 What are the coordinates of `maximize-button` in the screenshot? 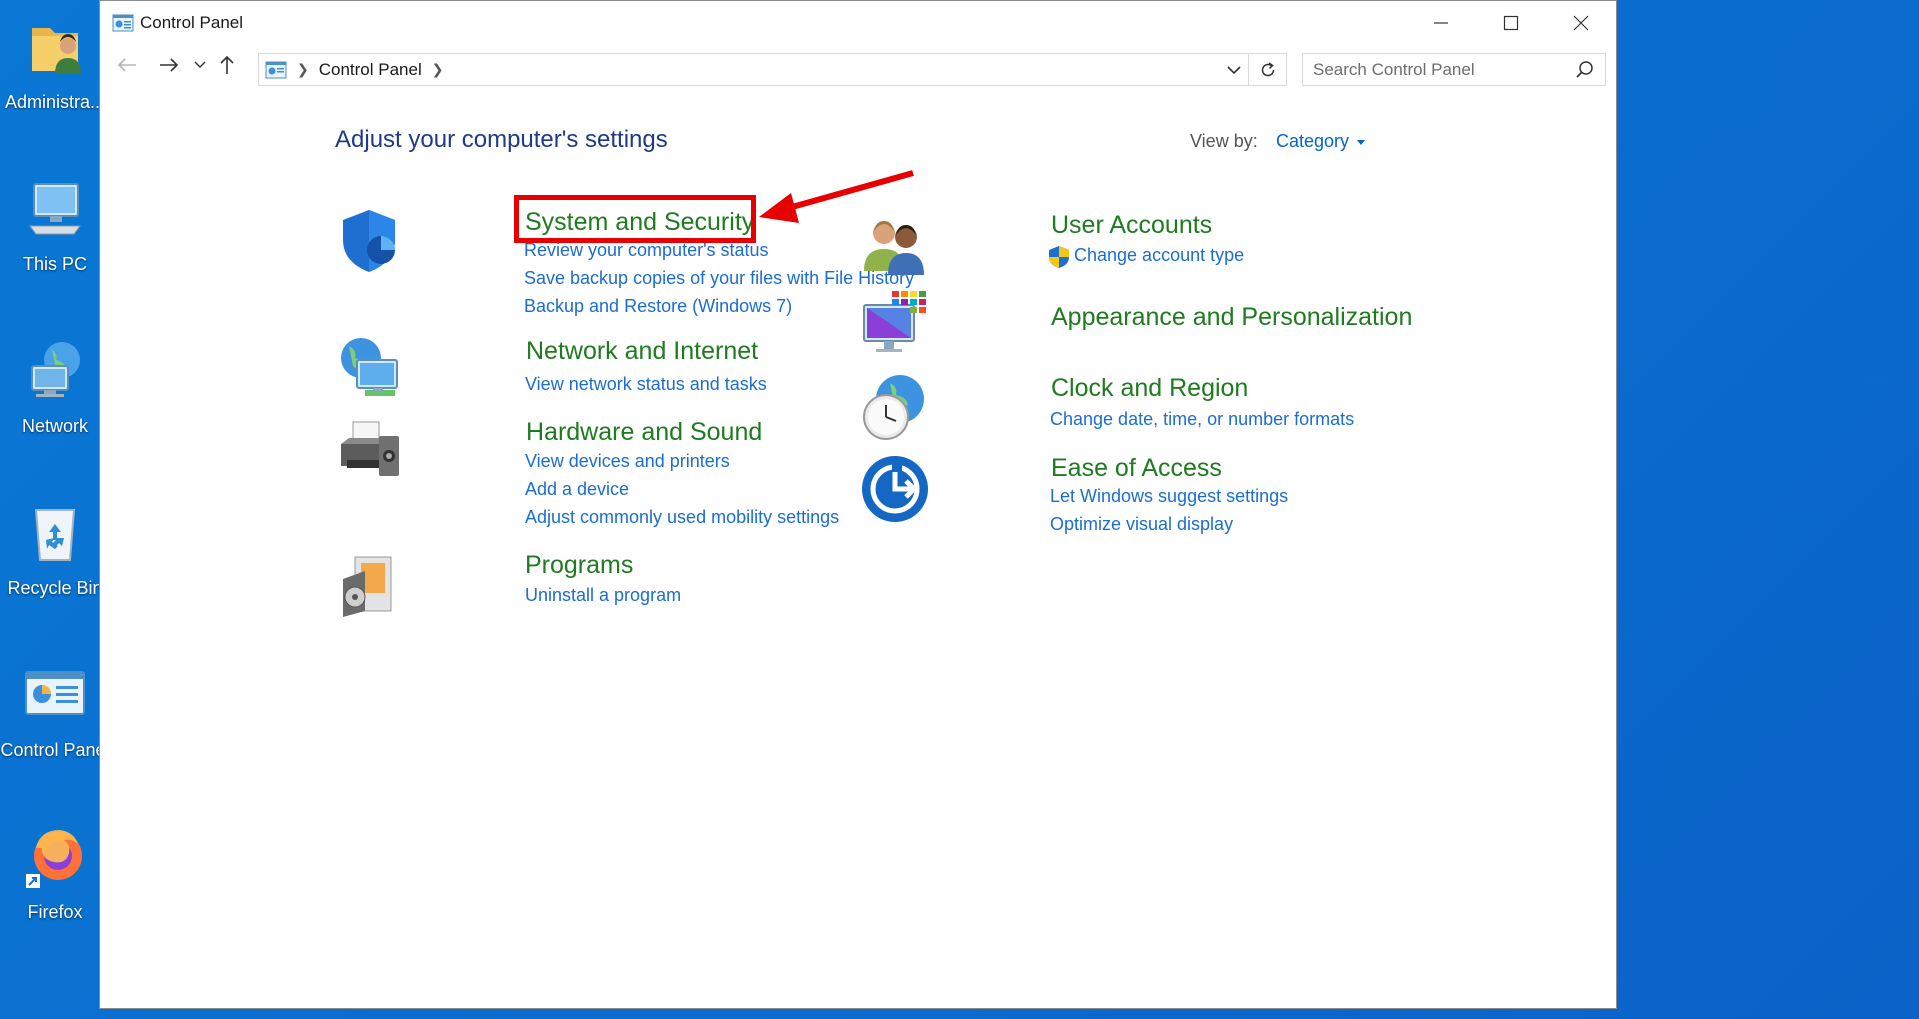 It's located at (1511, 23).